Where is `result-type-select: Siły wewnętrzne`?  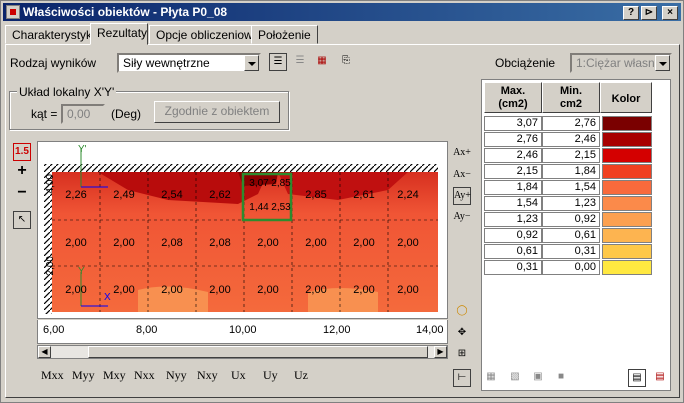 result-type-select: Siły wewnętrzne is located at coordinates (189, 63).